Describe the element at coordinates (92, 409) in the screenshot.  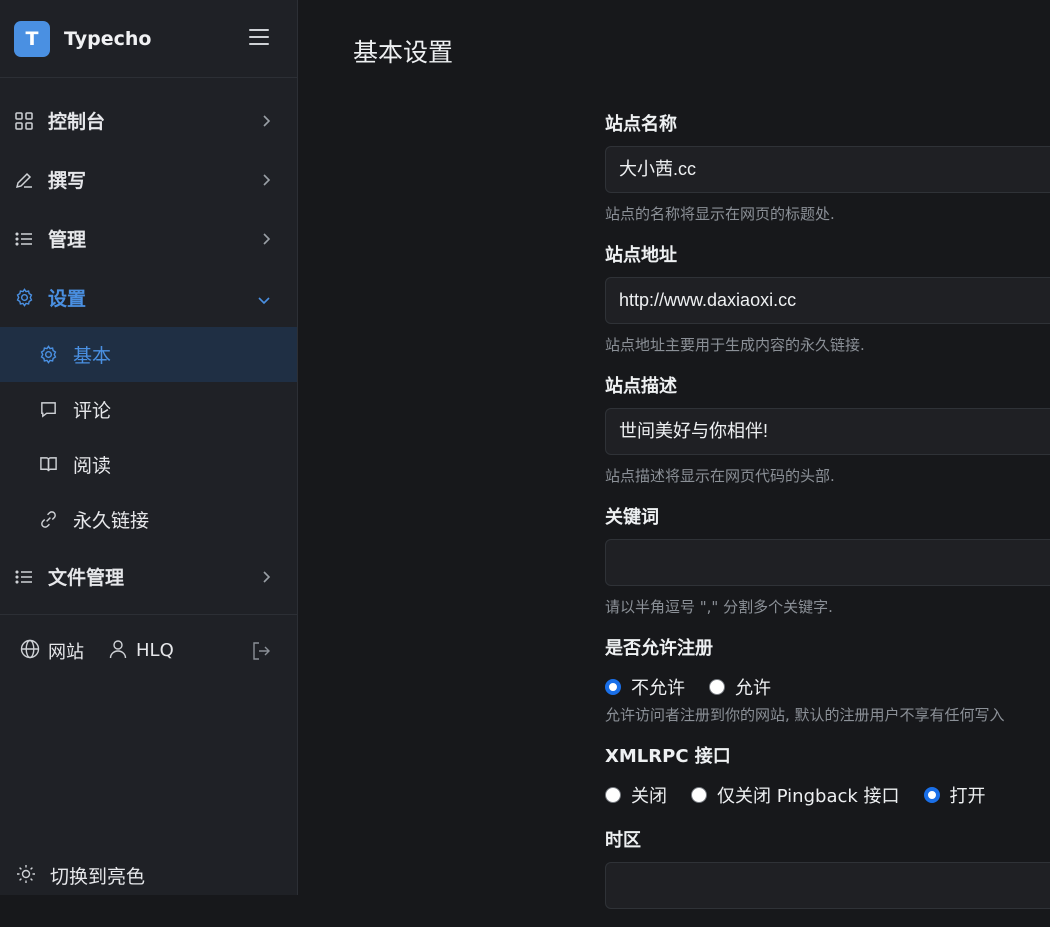
I see `sidebar-subitem-label: 评论` at that location.